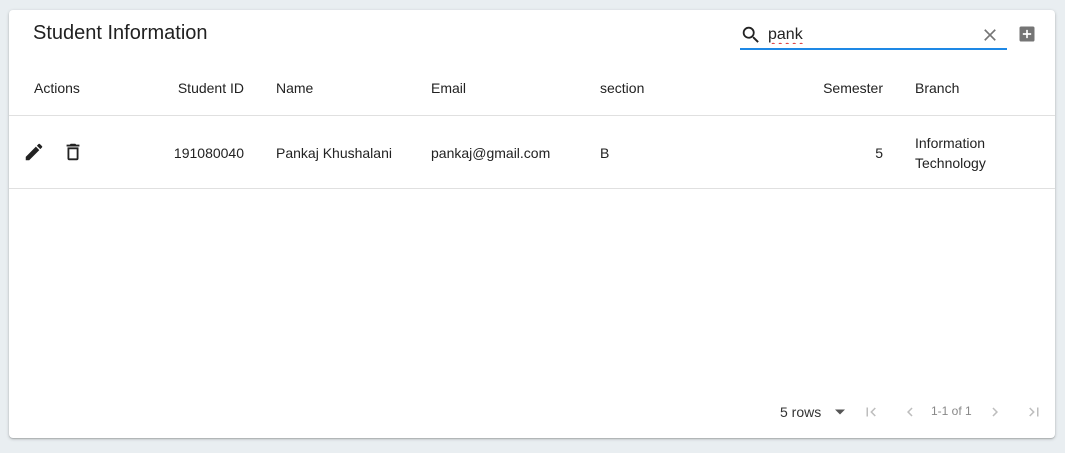 The width and height of the screenshot is (1065, 453). What do you see at coordinates (990, 35) in the screenshot?
I see `close-icon` at bounding box center [990, 35].